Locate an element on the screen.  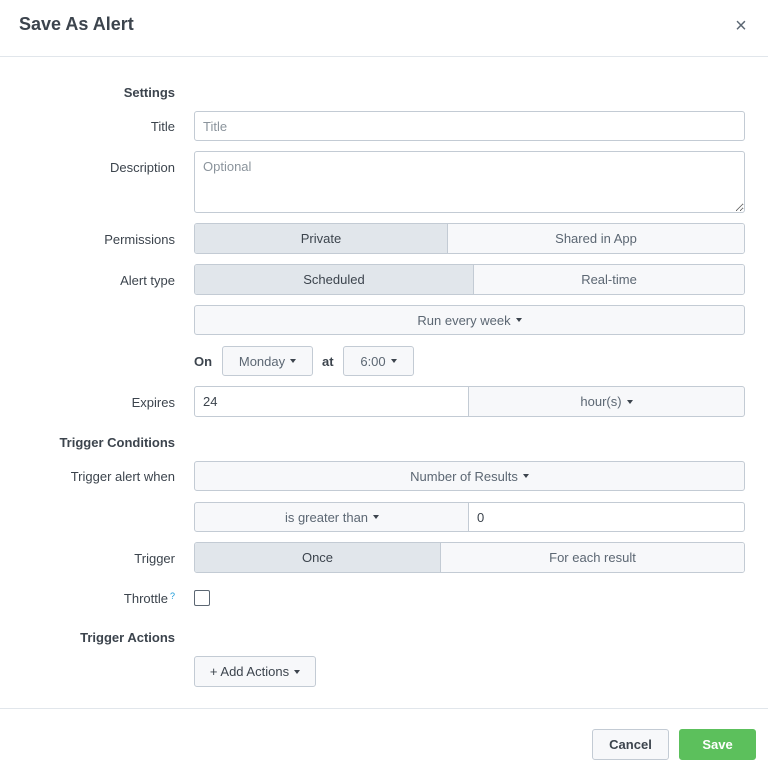
day-value: Monday is located at coordinates (262, 361).